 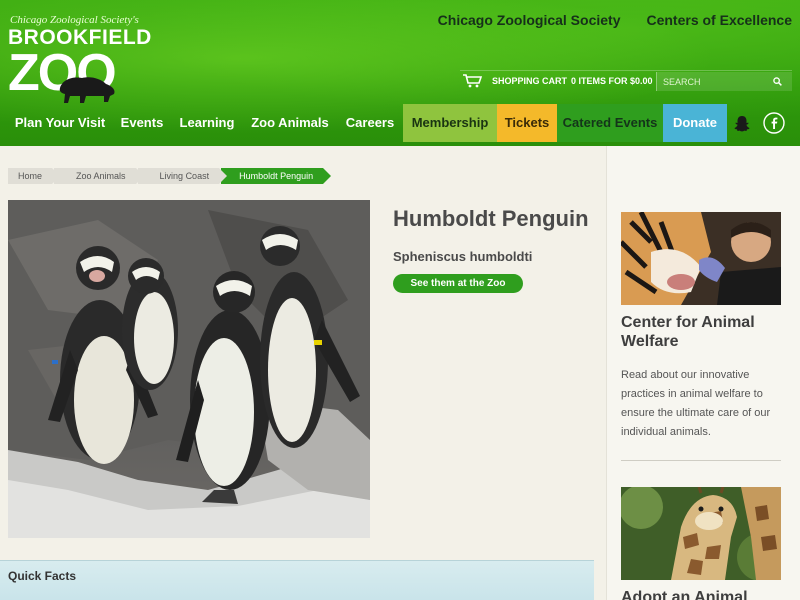 I want to click on shopping-cart-link: SHOPPING CART 0 ITEMS FOR $0.00, so click(x=570, y=81).